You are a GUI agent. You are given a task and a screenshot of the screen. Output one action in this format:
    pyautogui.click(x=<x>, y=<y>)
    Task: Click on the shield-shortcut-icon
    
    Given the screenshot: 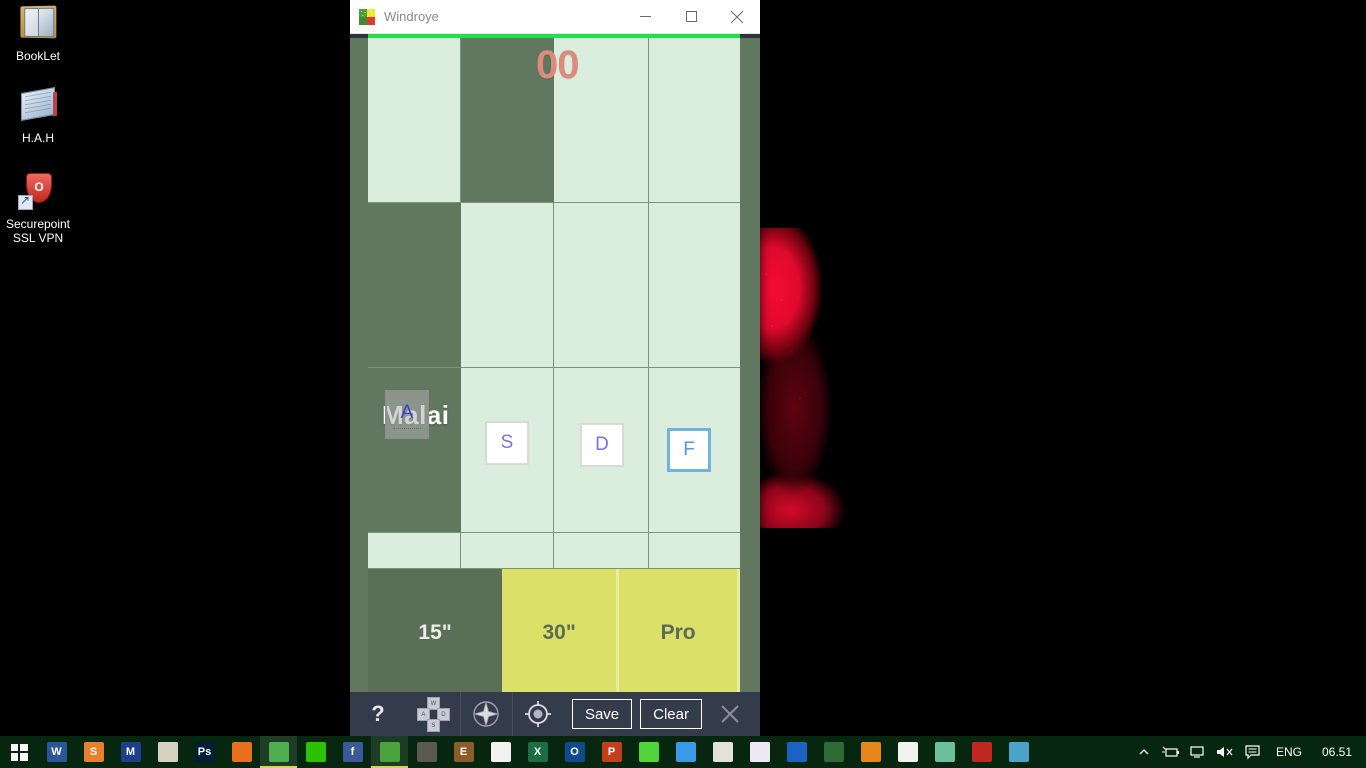 What is the action you would take?
    pyautogui.click(x=38, y=192)
    